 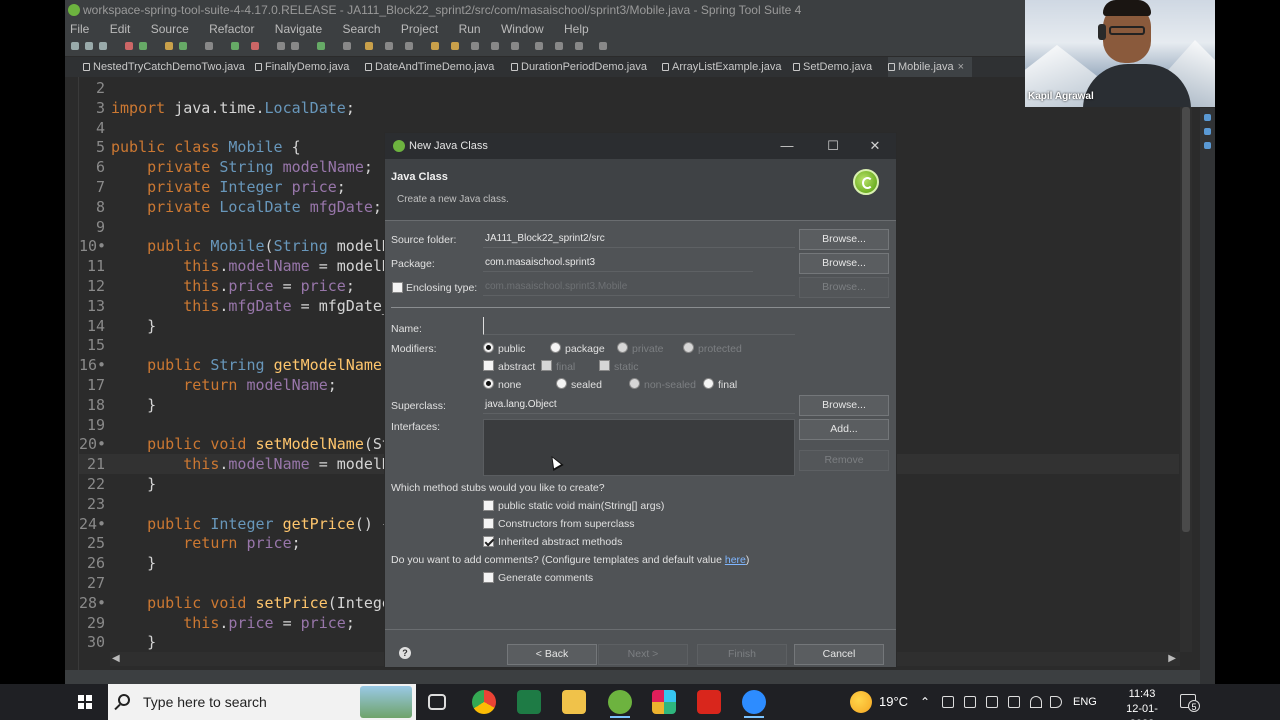 What do you see at coordinates (484, 702) in the screenshot?
I see `chrome-icon` at bounding box center [484, 702].